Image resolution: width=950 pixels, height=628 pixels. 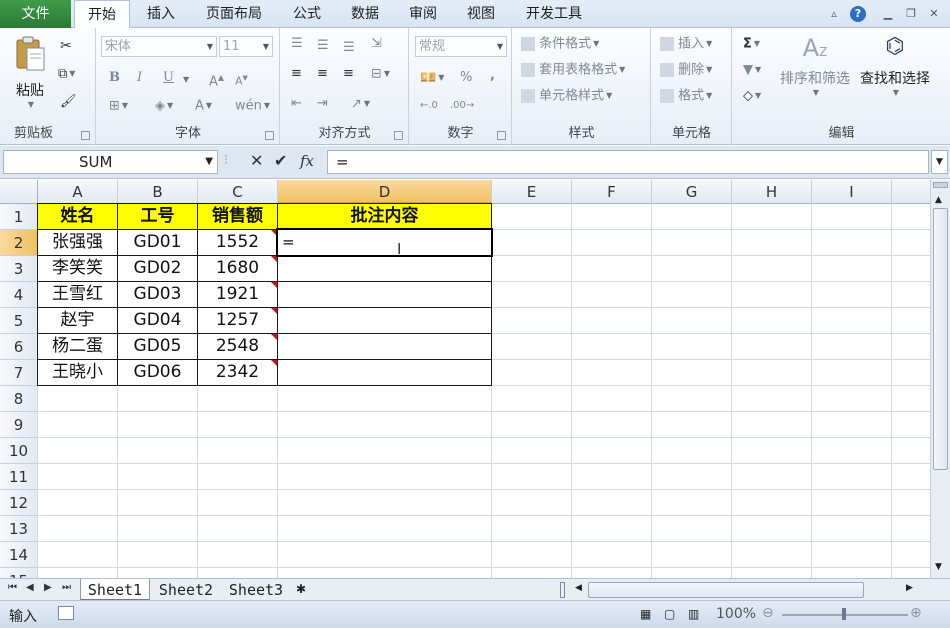 What do you see at coordinates (768, 613) in the screenshot?
I see `zoom-out-icon: ⊖` at bounding box center [768, 613].